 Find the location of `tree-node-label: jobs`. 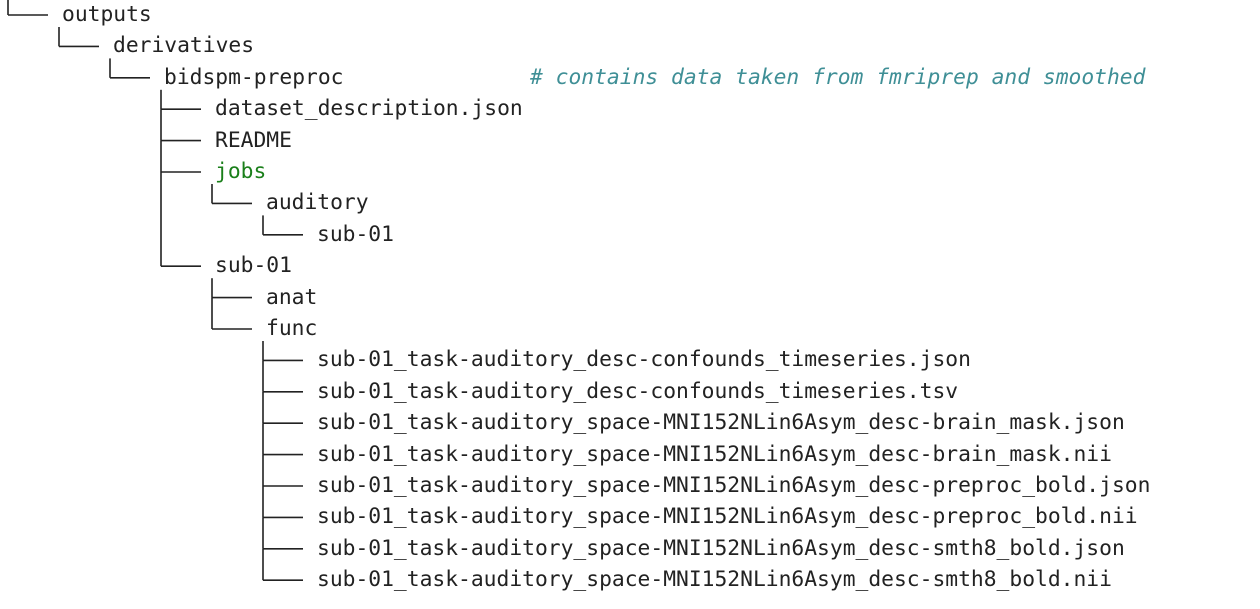

tree-node-label: jobs is located at coordinates (241, 171).